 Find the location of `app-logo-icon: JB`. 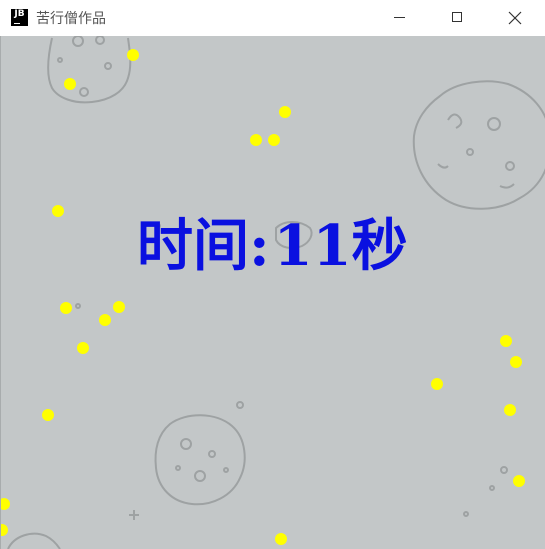

app-logo-icon: JB is located at coordinates (19, 17).